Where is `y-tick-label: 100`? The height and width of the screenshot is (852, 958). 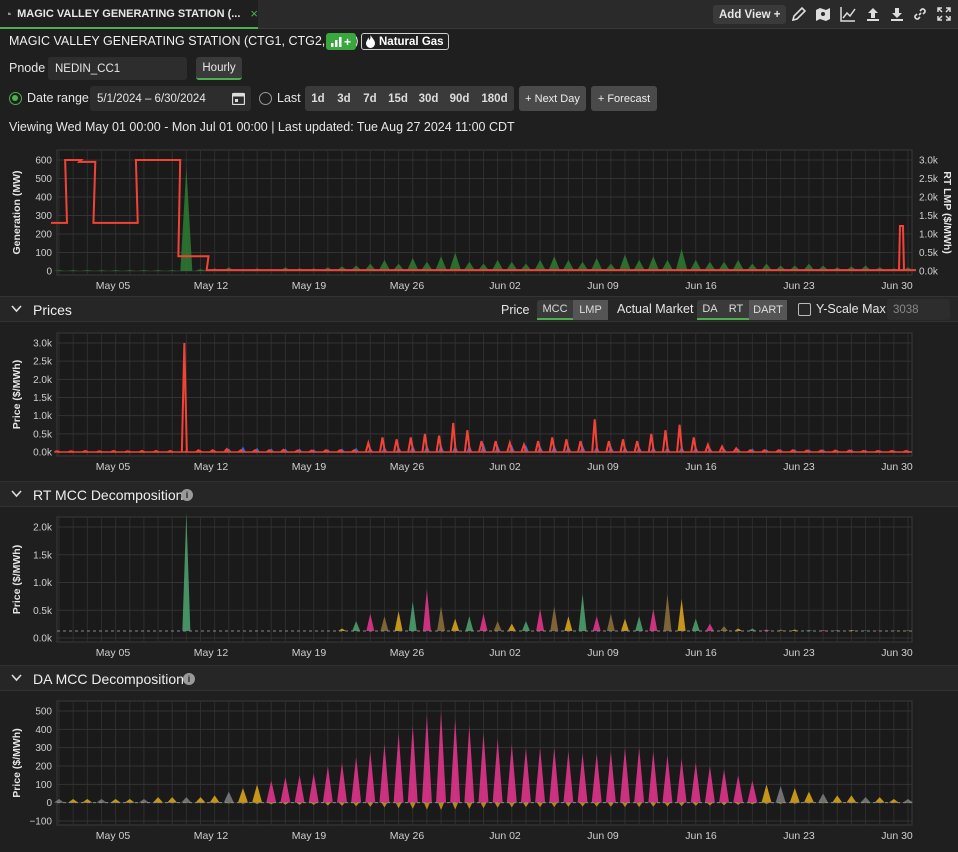 y-tick-label: 100 is located at coordinates (43, 785).